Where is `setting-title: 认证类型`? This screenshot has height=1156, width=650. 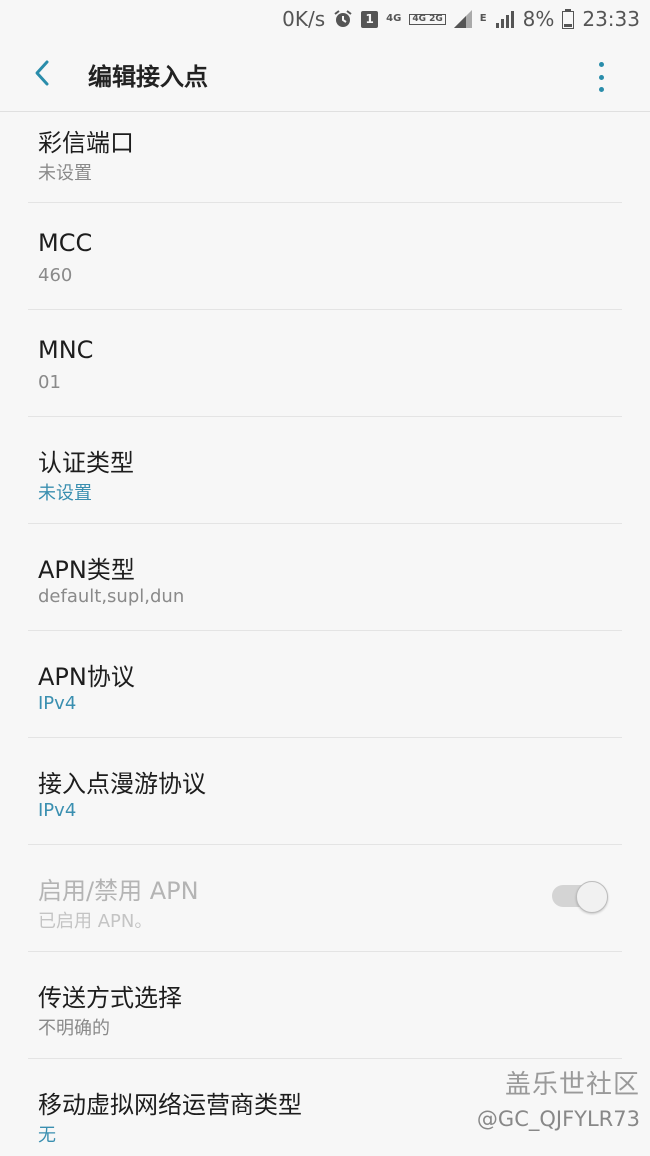
setting-title: 认证类型 is located at coordinates (86, 463).